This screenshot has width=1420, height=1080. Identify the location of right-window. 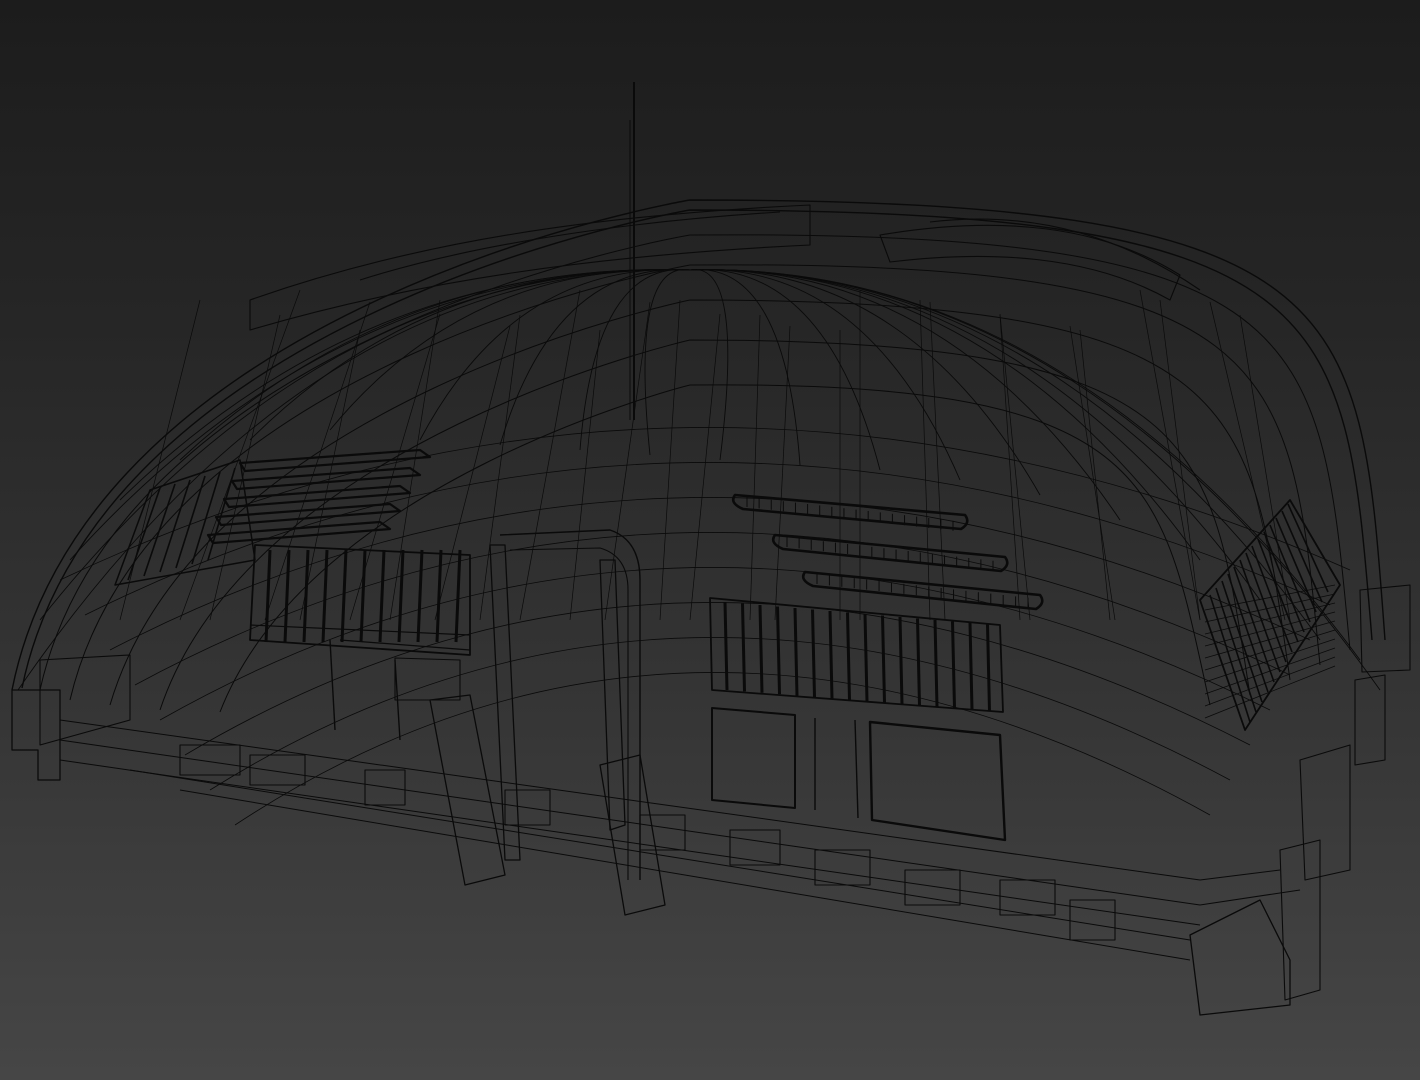
(753, 758).